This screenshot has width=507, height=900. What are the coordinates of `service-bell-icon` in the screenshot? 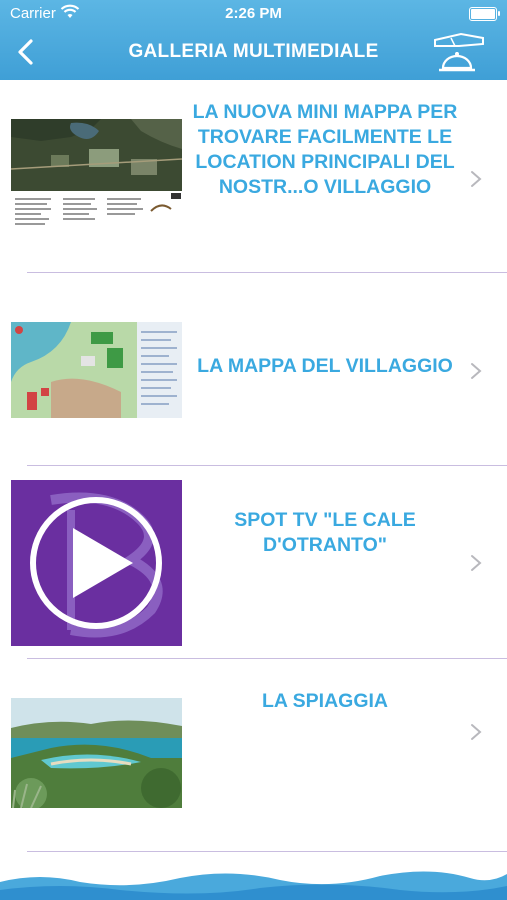 It's located at (459, 52).